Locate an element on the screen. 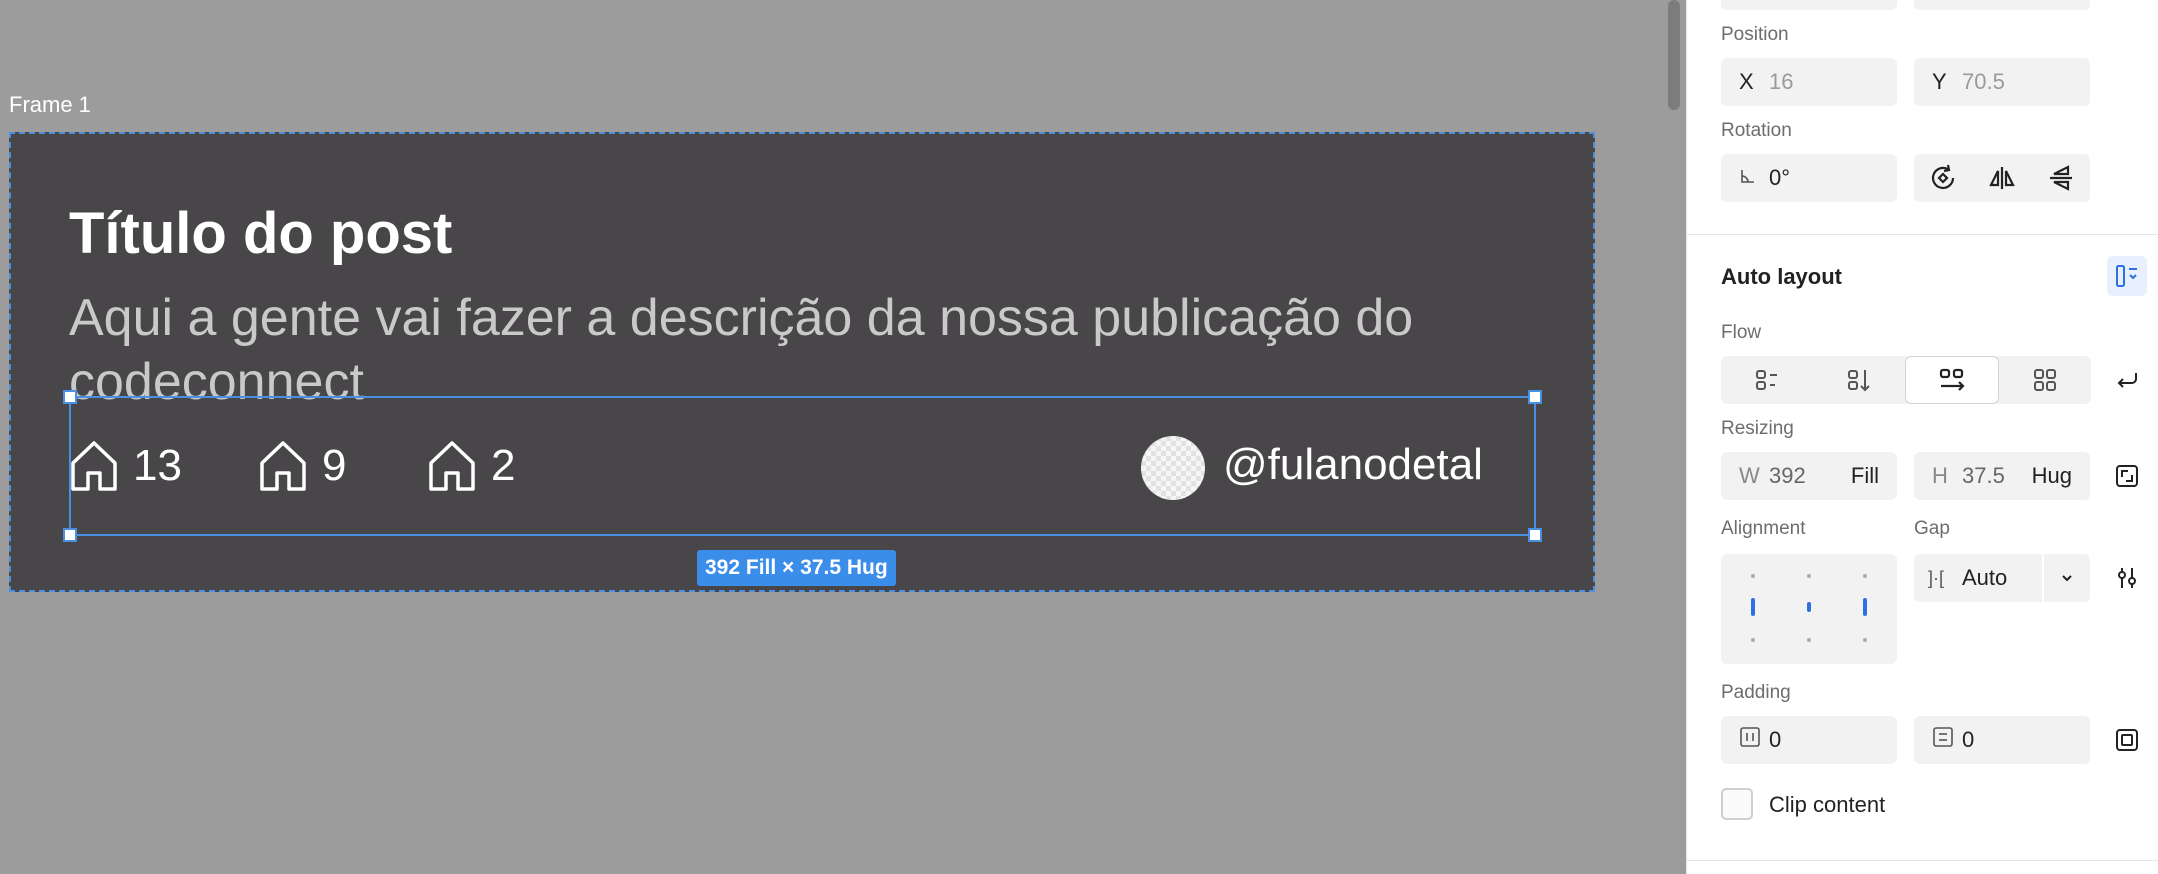 The image size is (2158, 874). rotate-button is located at coordinates (1943, 178).